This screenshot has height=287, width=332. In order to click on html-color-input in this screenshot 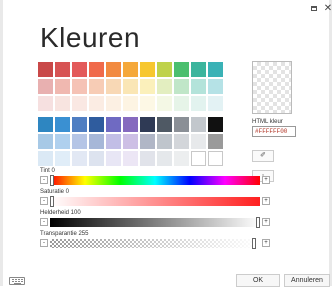, I will do `click(274, 131)`.